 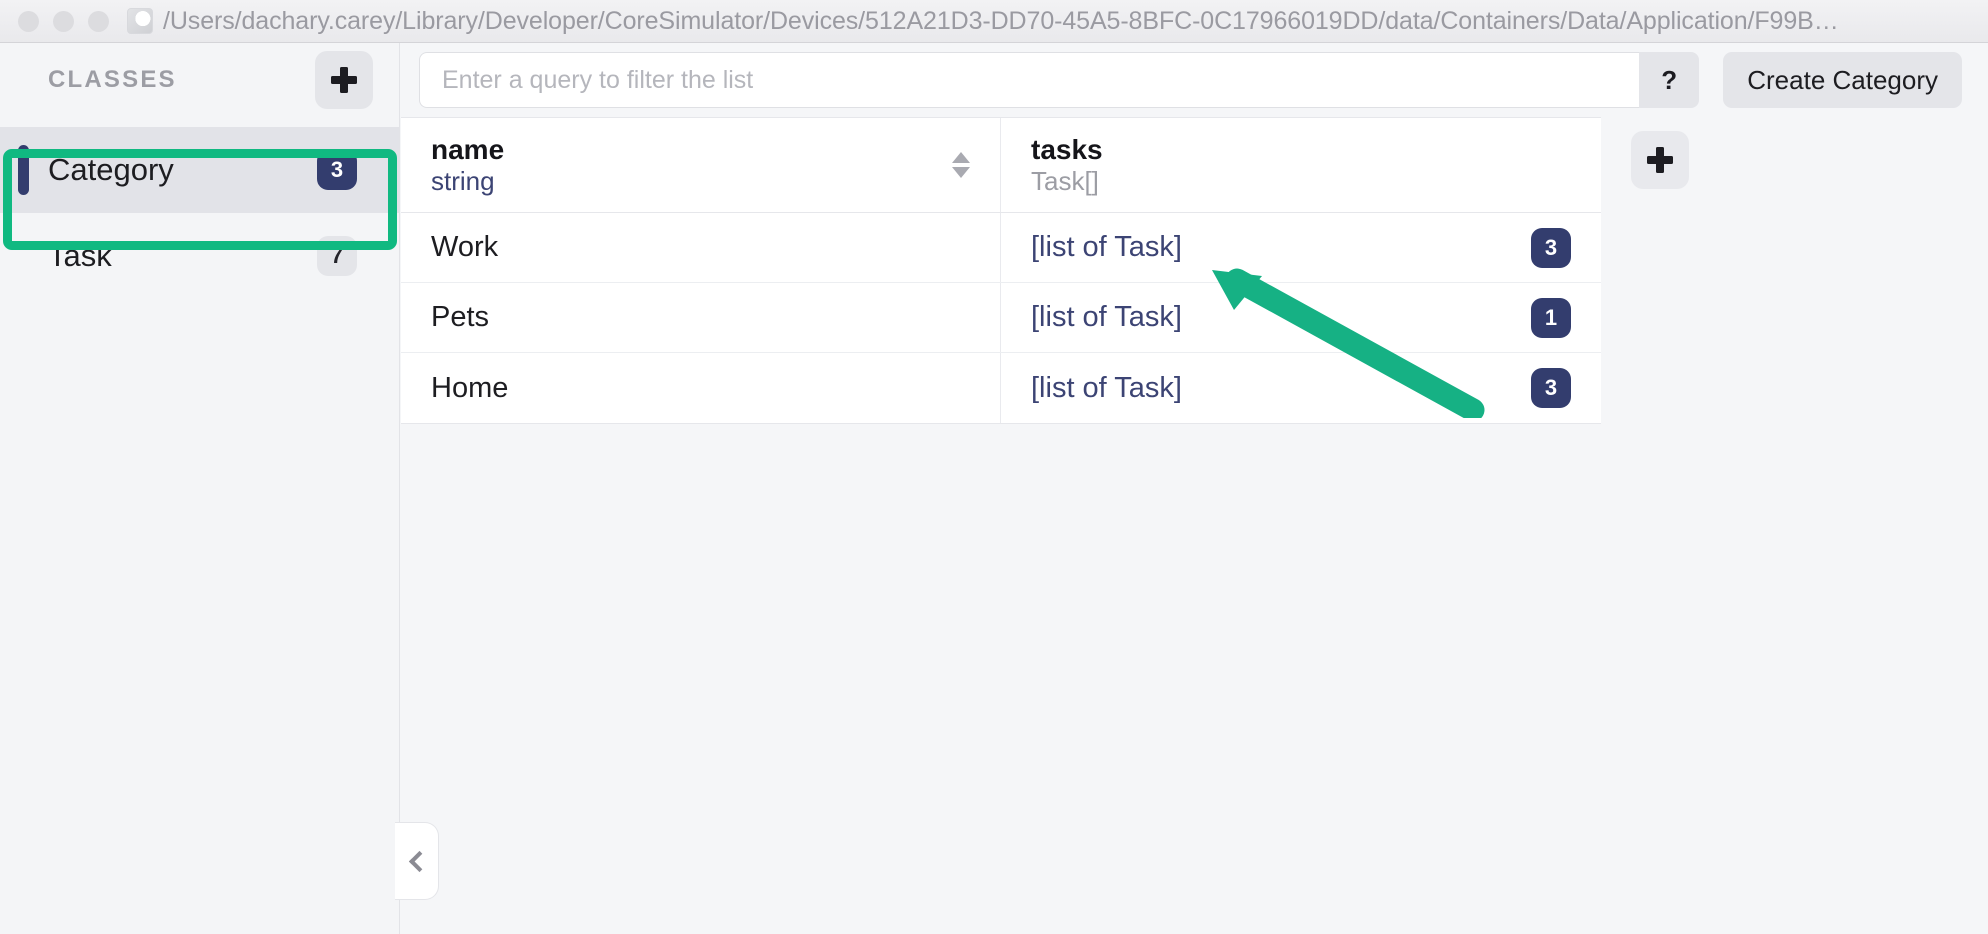 What do you see at coordinates (1669, 80) in the screenshot?
I see `query-help-button: ?` at bounding box center [1669, 80].